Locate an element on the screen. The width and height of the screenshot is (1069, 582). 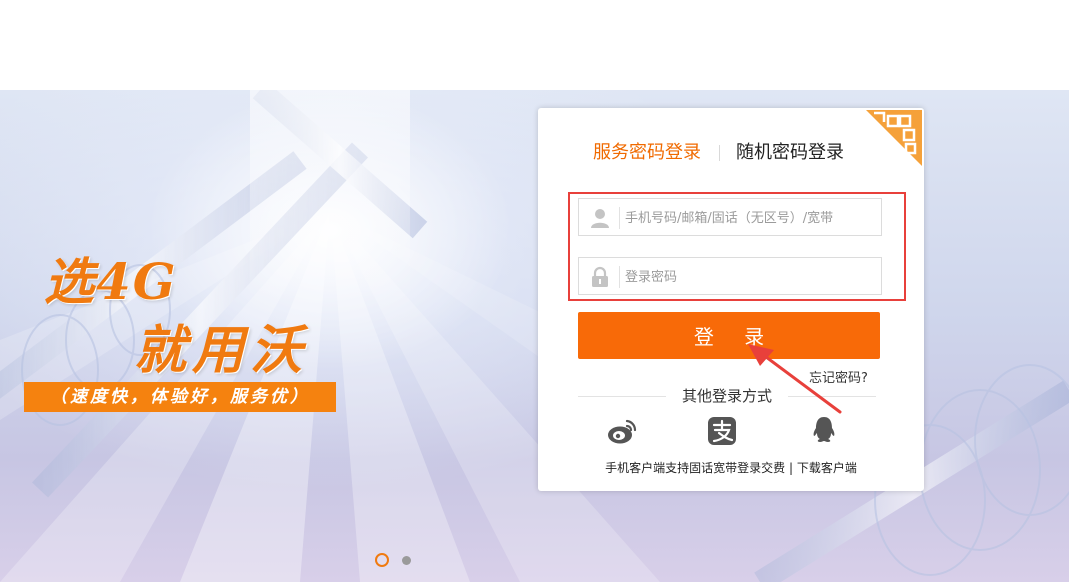
username-input is located at coordinates (750, 218).